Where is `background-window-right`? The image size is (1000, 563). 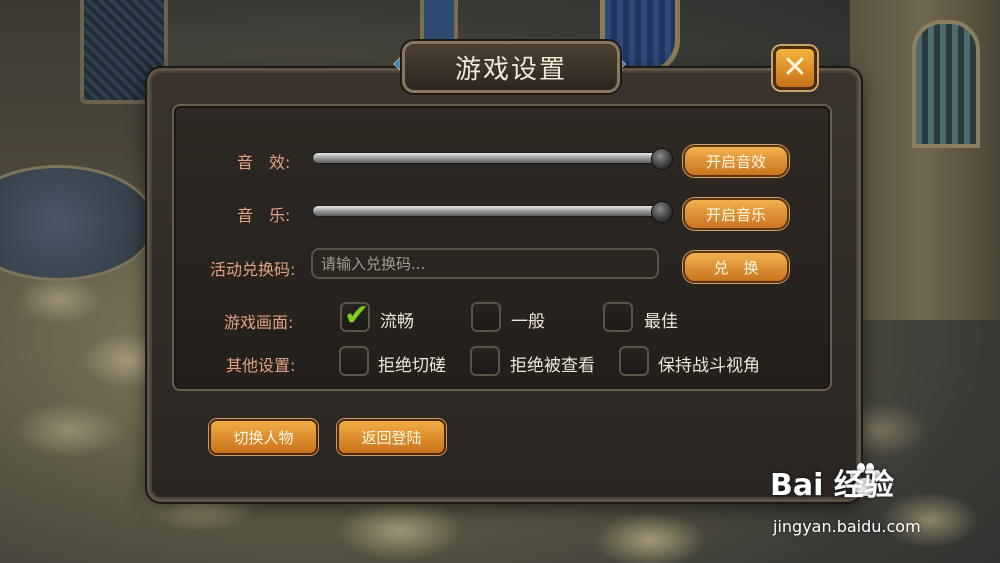
background-window-right is located at coordinates (946, 84).